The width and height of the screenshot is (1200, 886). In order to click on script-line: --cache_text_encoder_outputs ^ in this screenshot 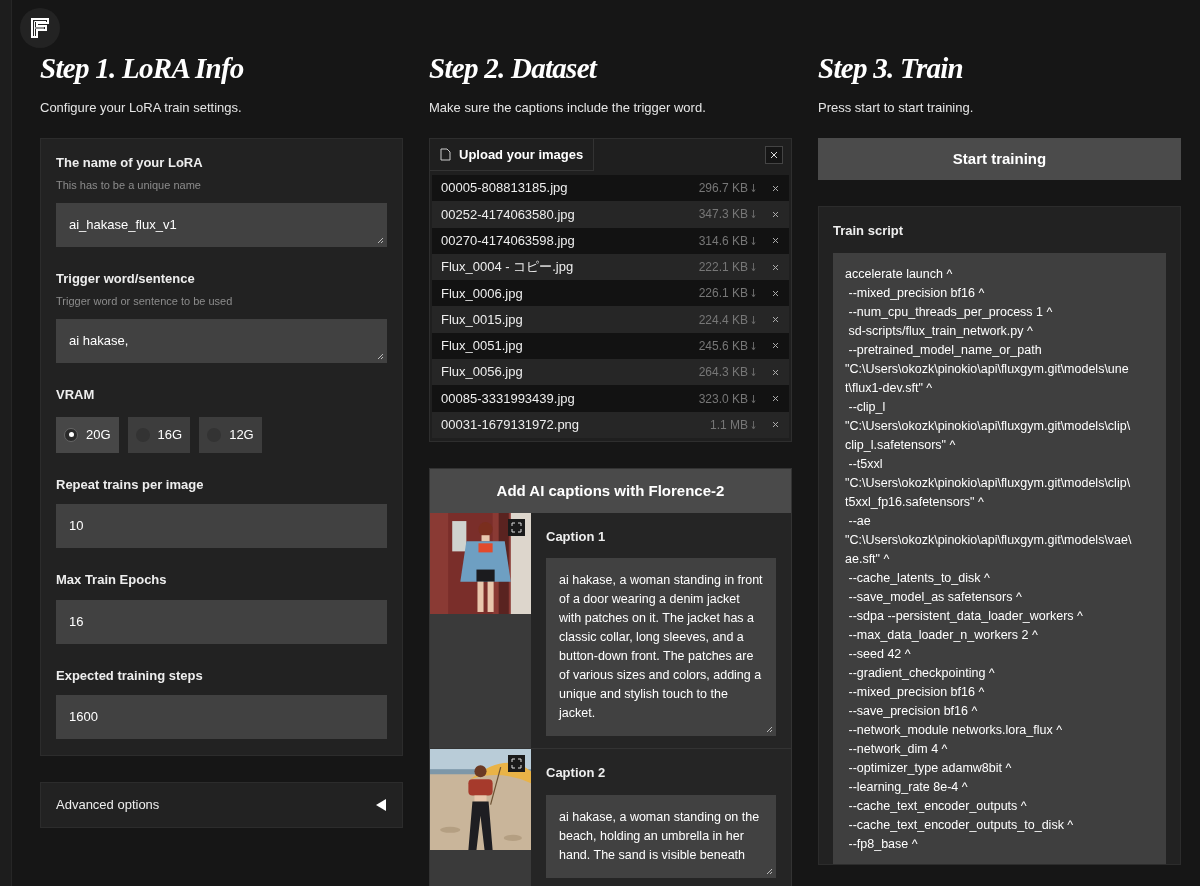, I will do `click(937, 806)`.